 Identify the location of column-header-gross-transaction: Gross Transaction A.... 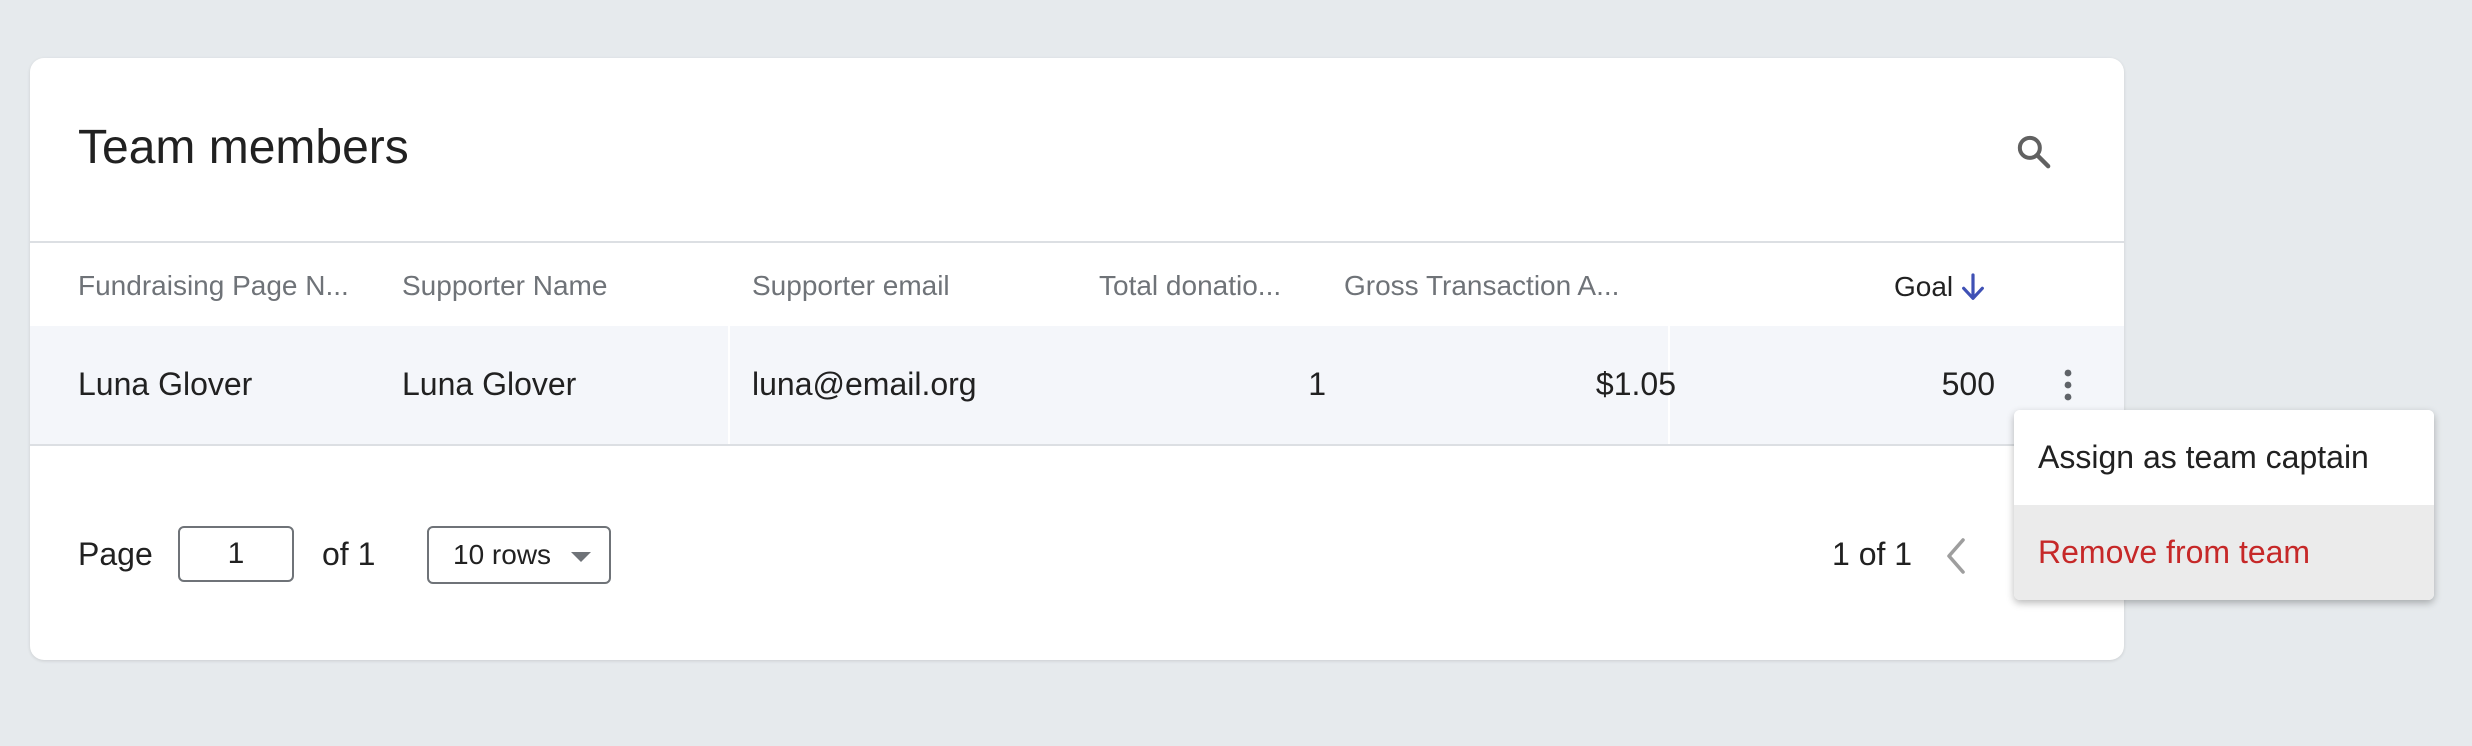
(1481, 286).